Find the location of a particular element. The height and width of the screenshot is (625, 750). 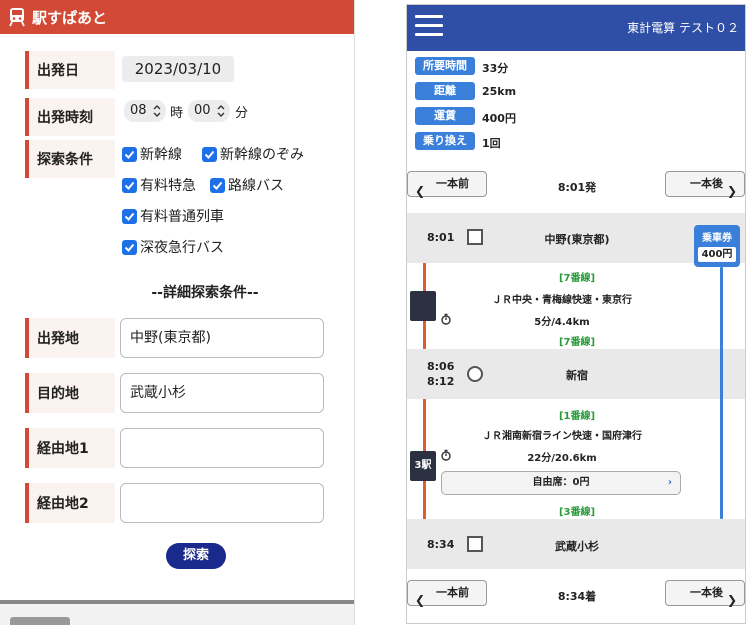

checkbox-label: 新幹線のぞみ is located at coordinates (262, 155).